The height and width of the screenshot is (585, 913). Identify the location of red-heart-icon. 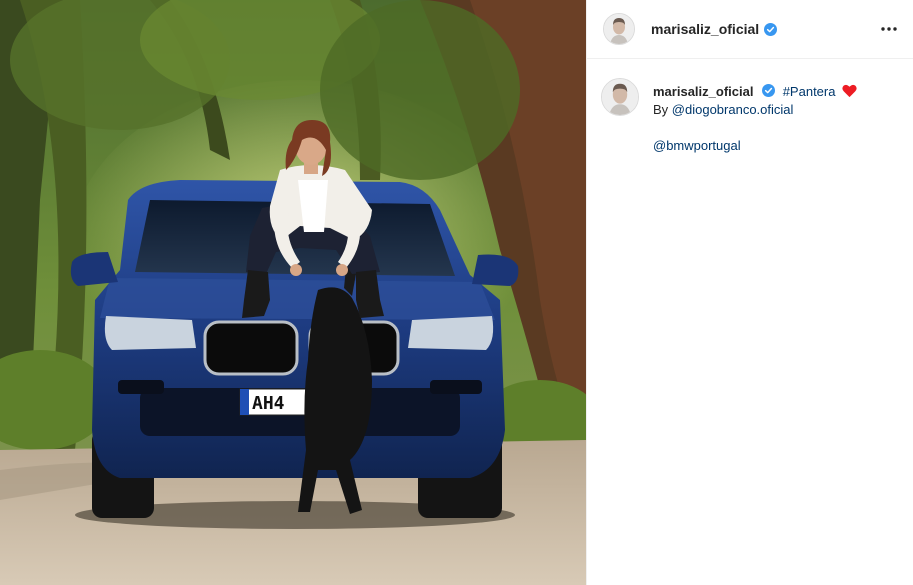
(849, 91).